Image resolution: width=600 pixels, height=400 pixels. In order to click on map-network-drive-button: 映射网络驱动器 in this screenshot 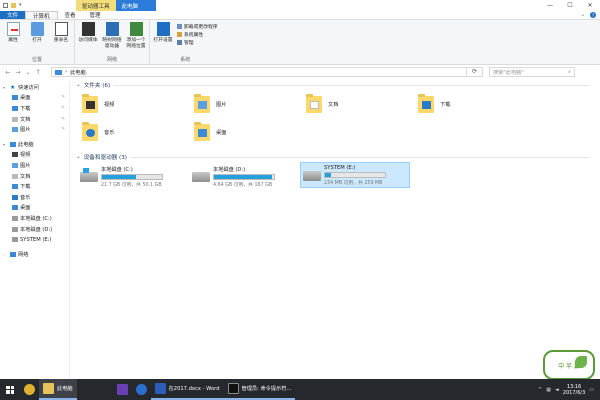, I will do `click(112, 39)`.